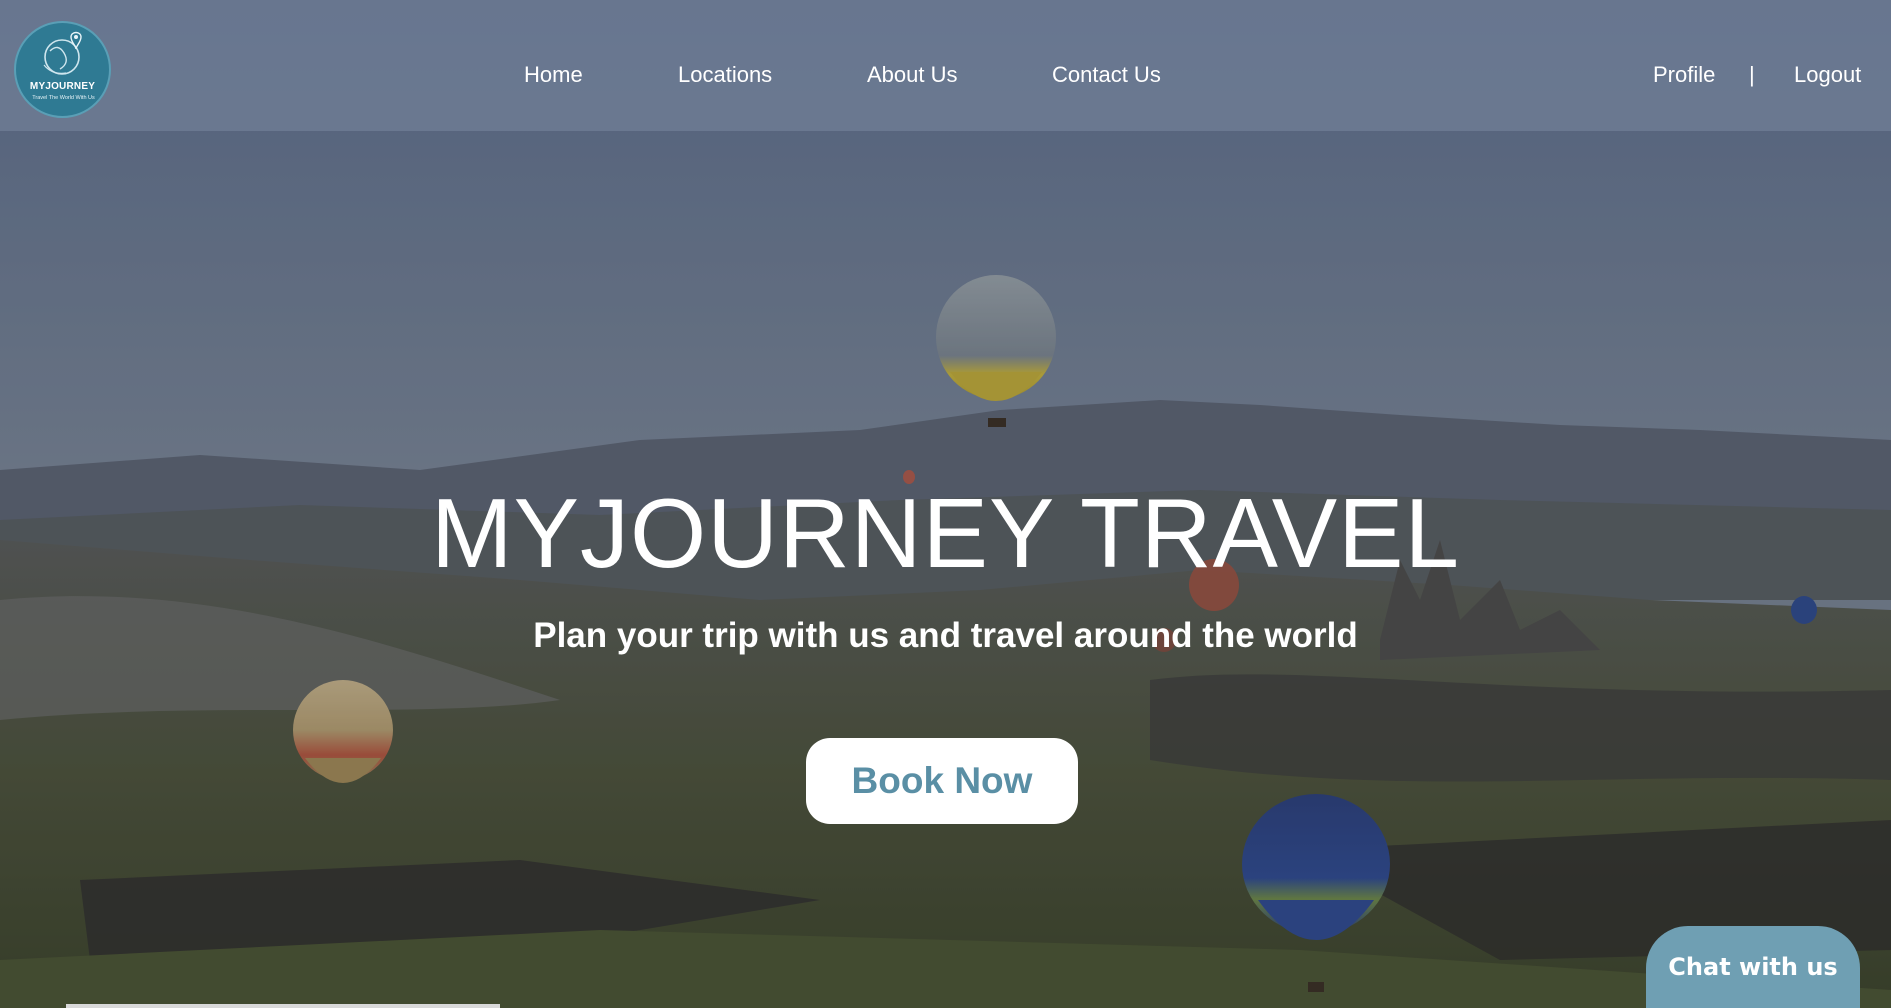 The height and width of the screenshot is (1008, 1891). I want to click on brand-logo: MYJOURNEY Travel The World With Us, so click(62, 69).